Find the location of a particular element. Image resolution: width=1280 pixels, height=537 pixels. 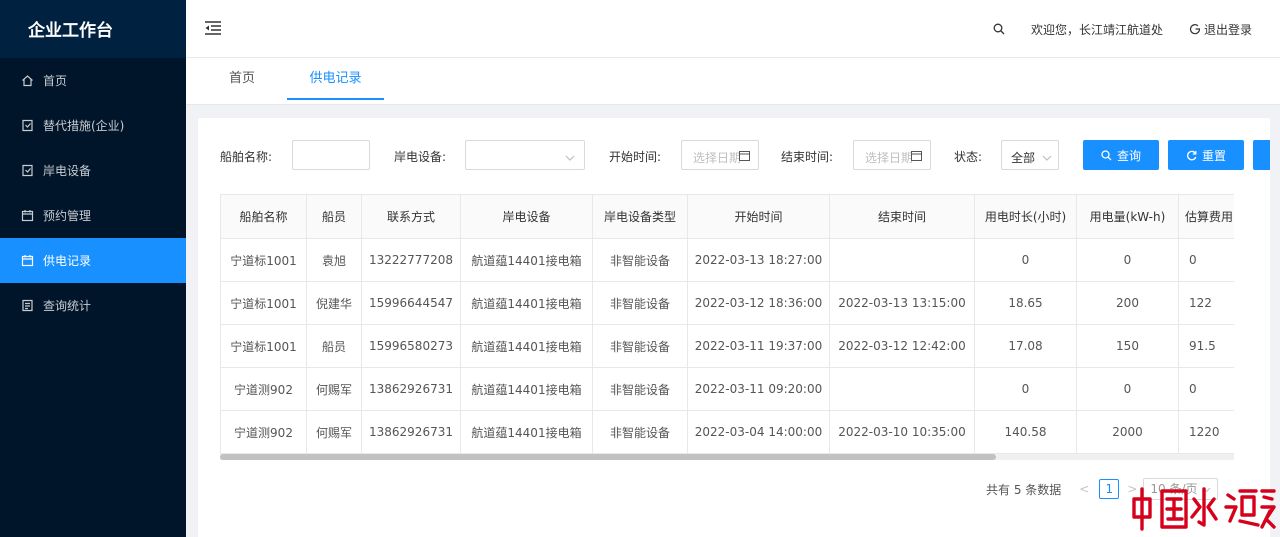

sidebar-item-label: 供电记录 is located at coordinates (67, 261).